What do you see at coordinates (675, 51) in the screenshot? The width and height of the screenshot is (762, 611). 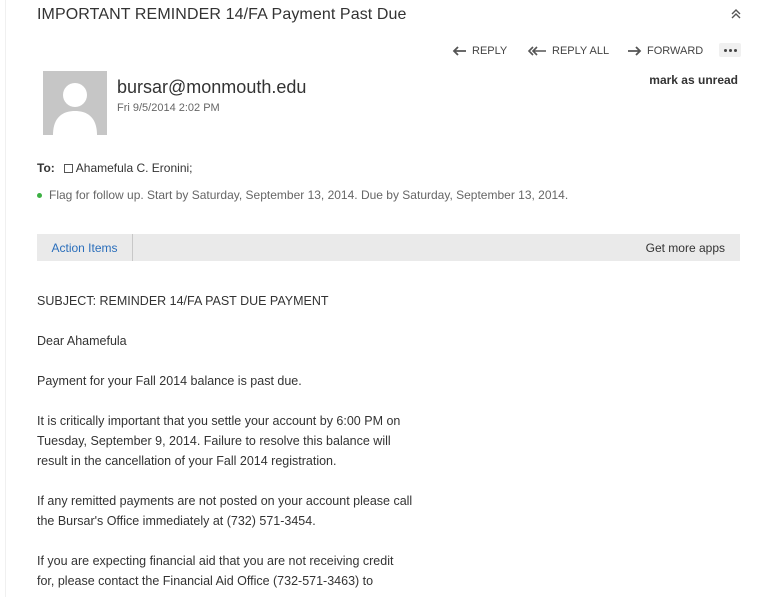 I see `forward-label: FORWARD` at bounding box center [675, 51].